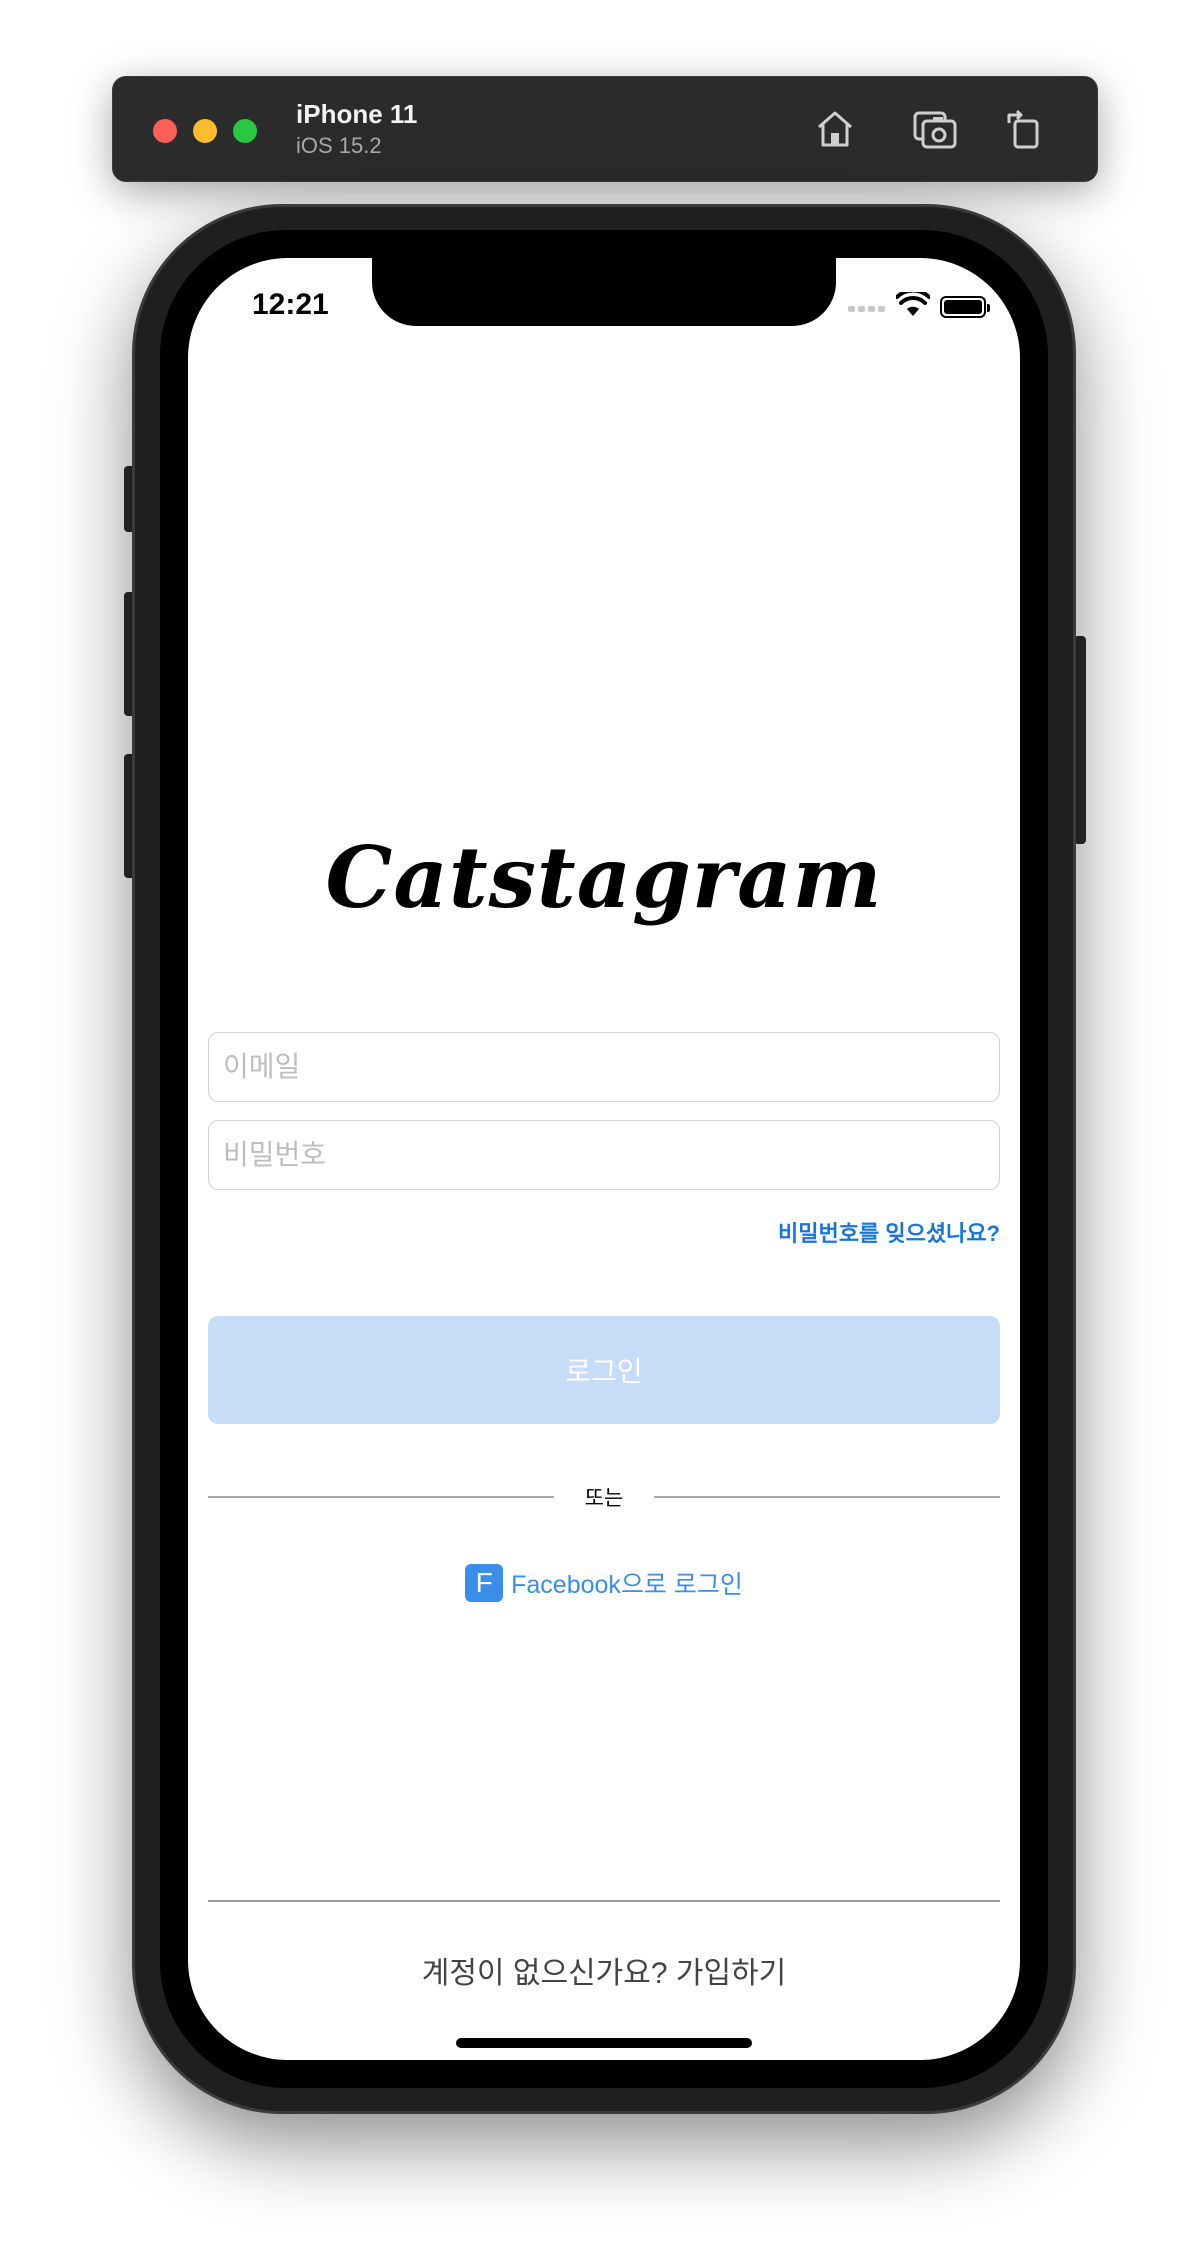 The height and width of the screenshot is (2256, 1204). I want to click on status-time: 12:21, so click(290, 304).